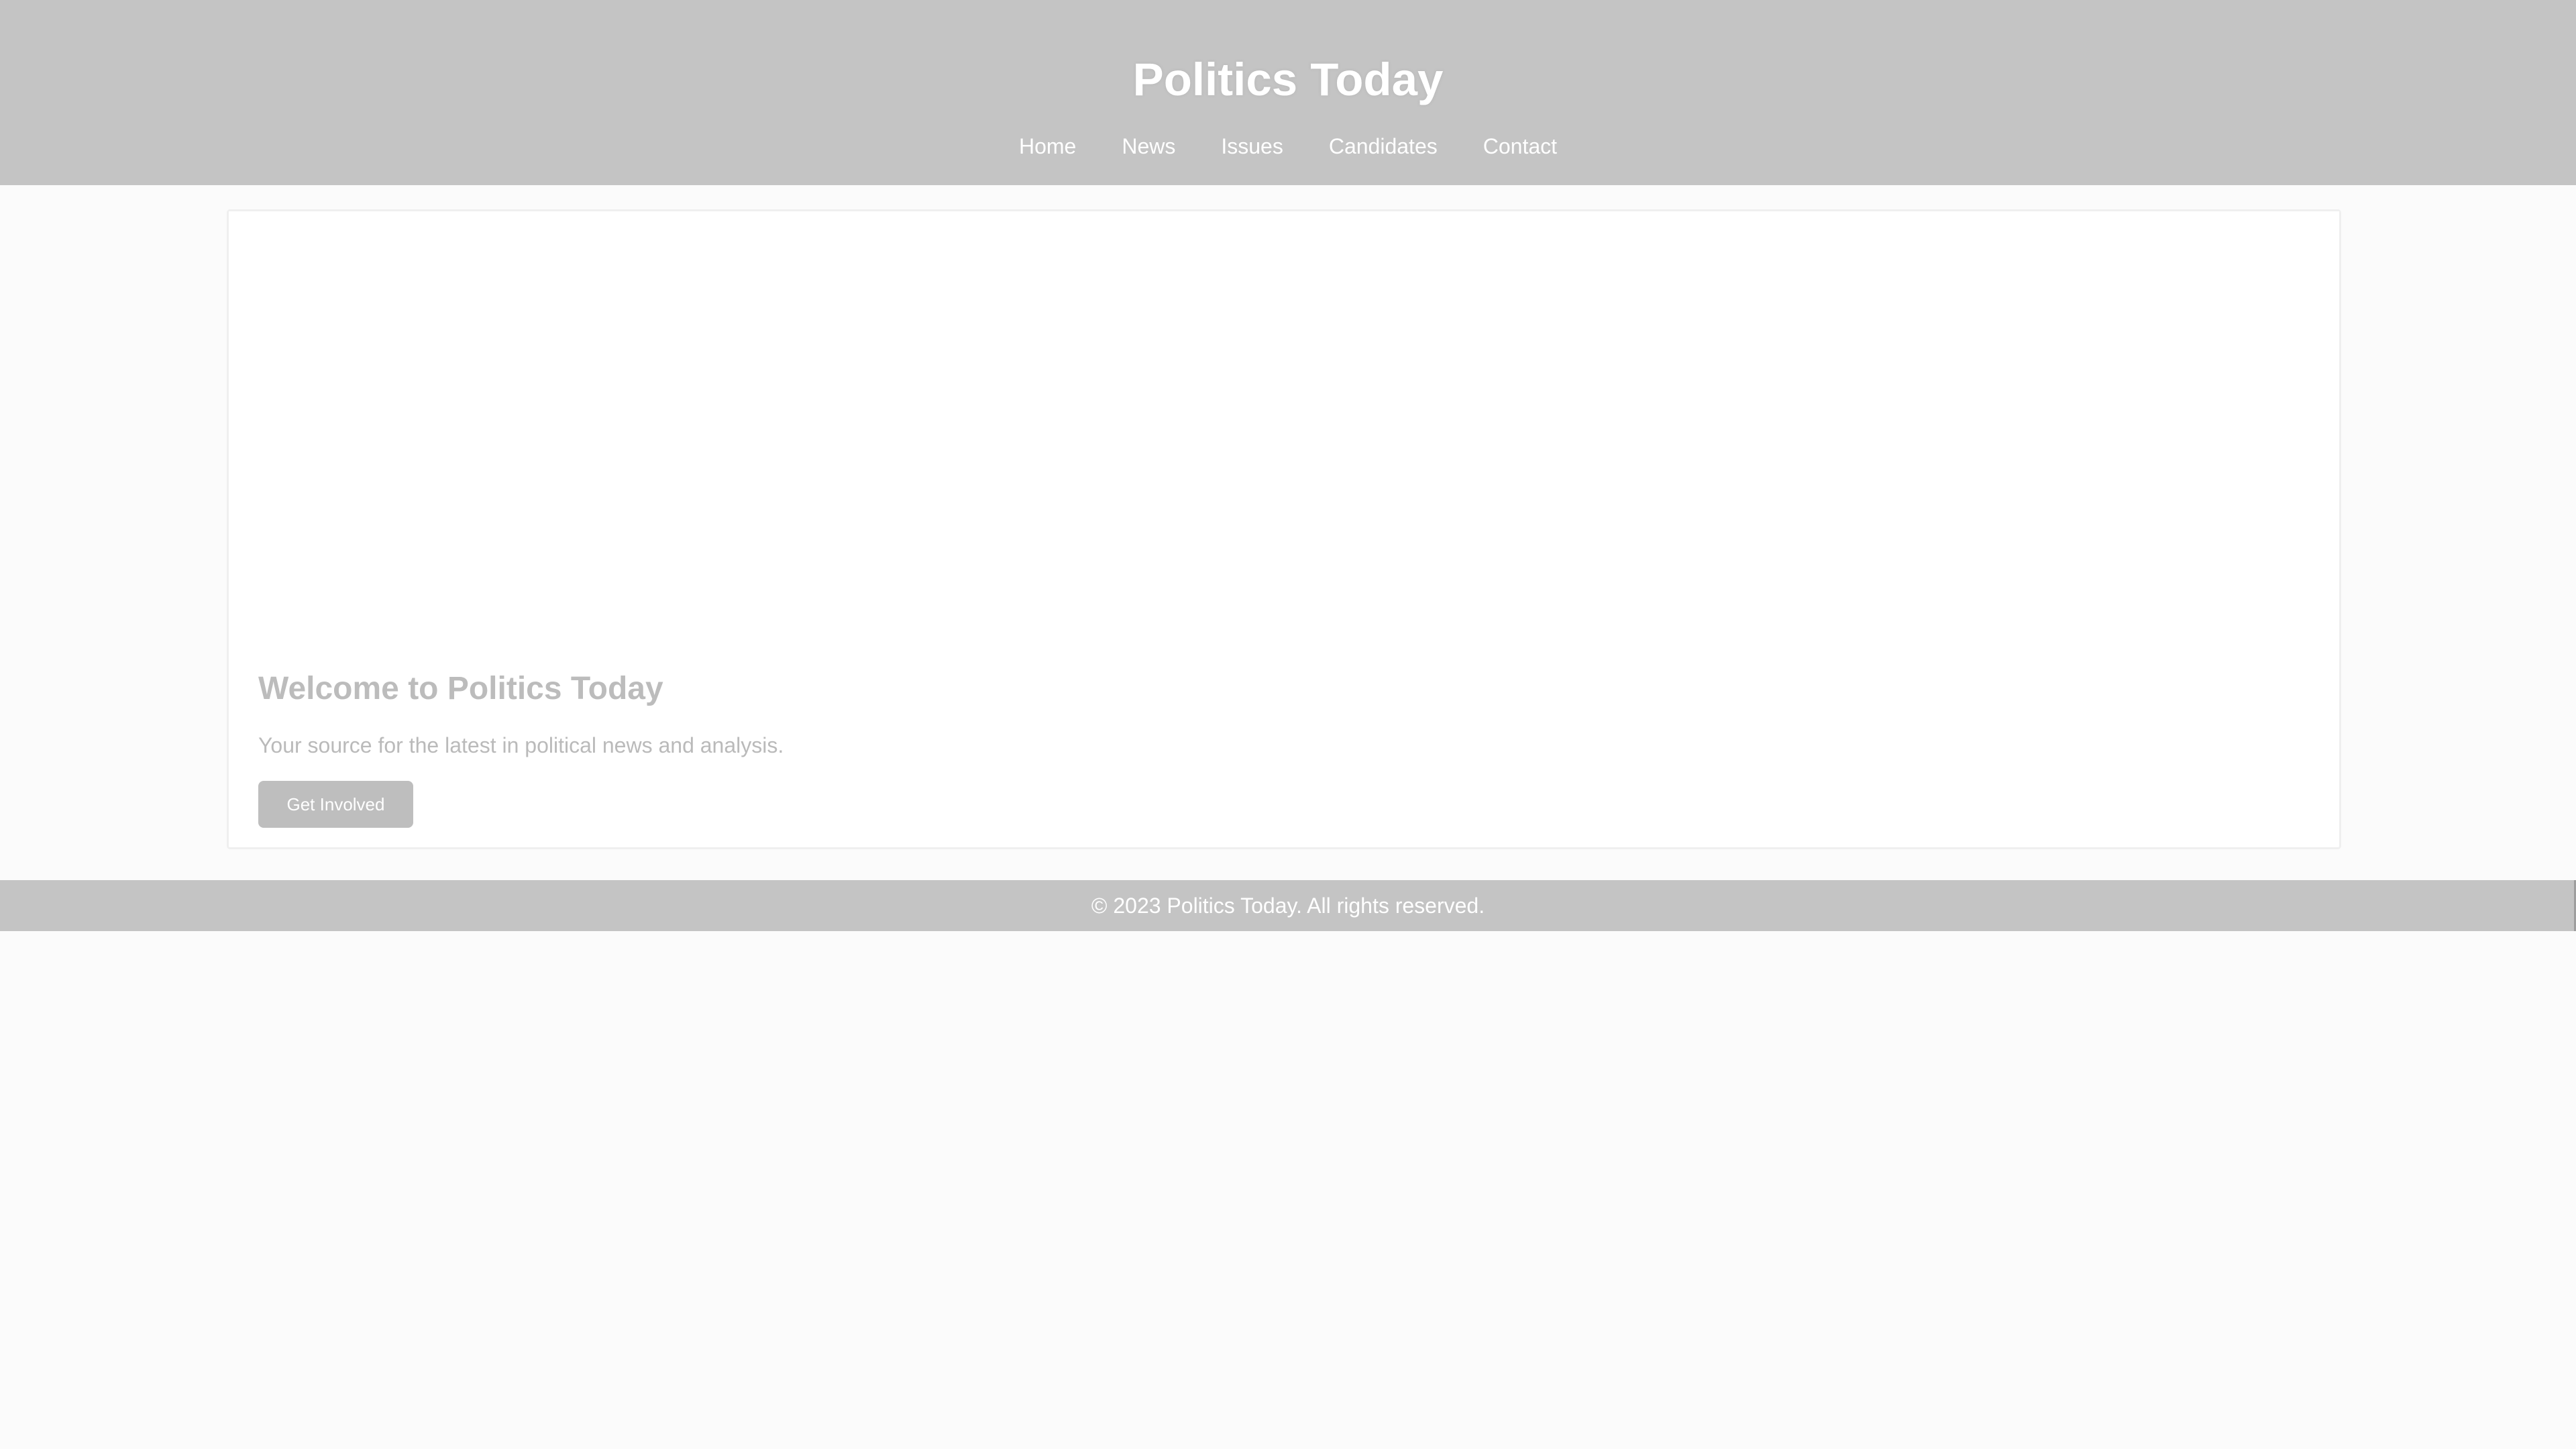 Image resolution: width=2576 pixels, height=1449 pixels. What do you see at coordinates (1288, 79) in the screenshot?
I see `site-title: Politics Today` at bounding box center [1288, 79].